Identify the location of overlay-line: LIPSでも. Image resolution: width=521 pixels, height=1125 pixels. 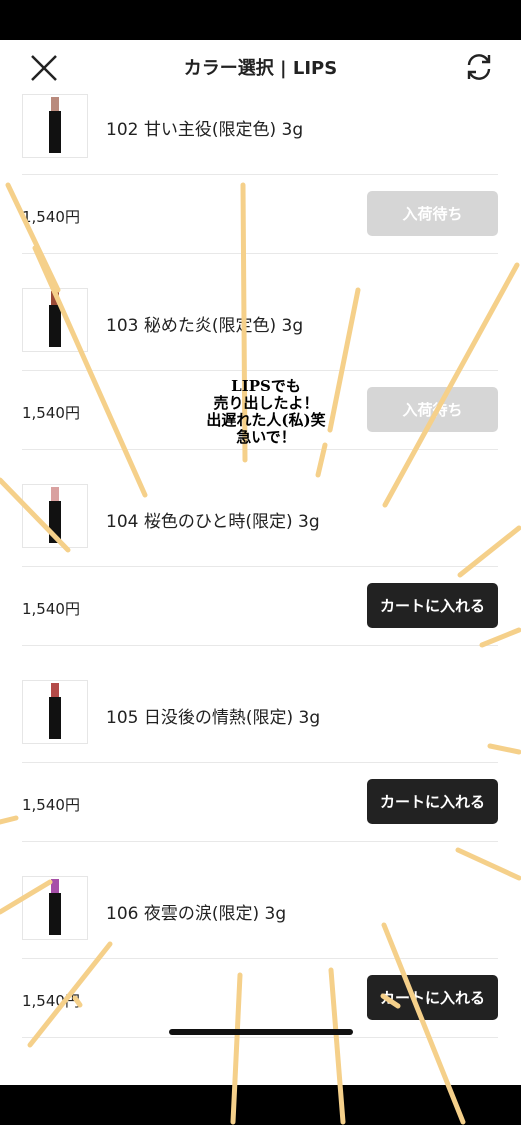
(266, 386).